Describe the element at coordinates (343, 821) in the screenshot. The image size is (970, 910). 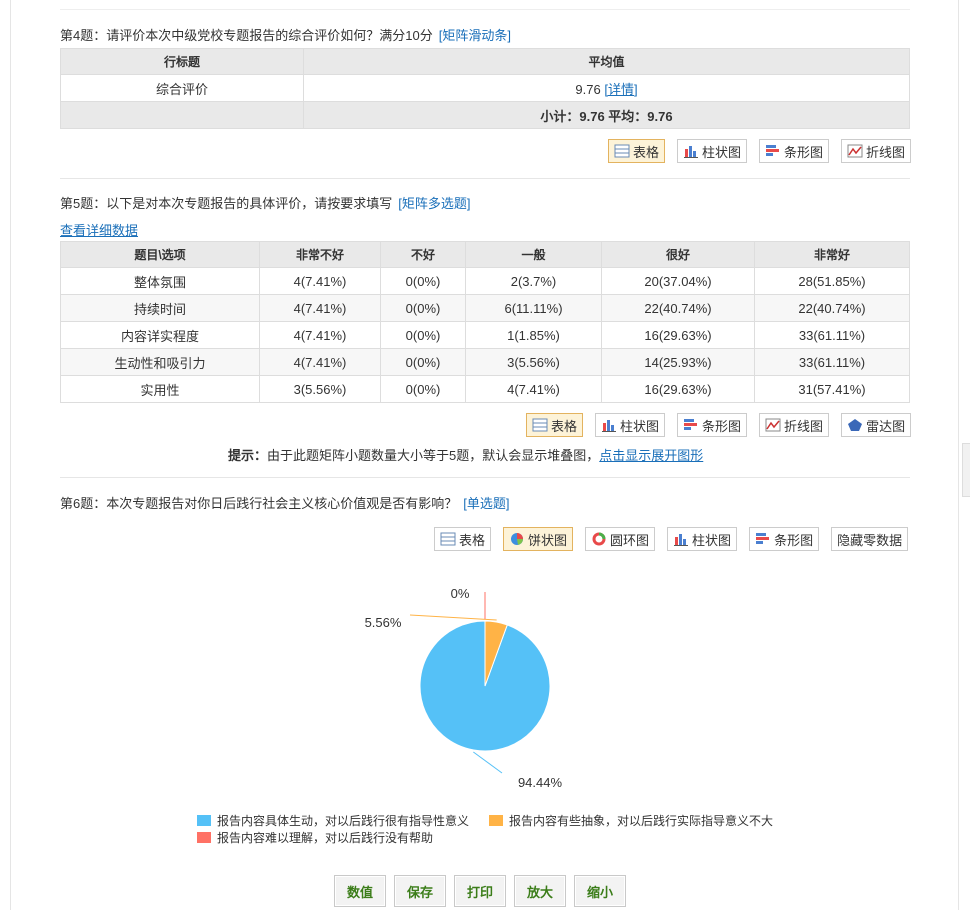
I see `legend-label: 报告内容具体生动，对以后践行很有指导性意义` at that location.